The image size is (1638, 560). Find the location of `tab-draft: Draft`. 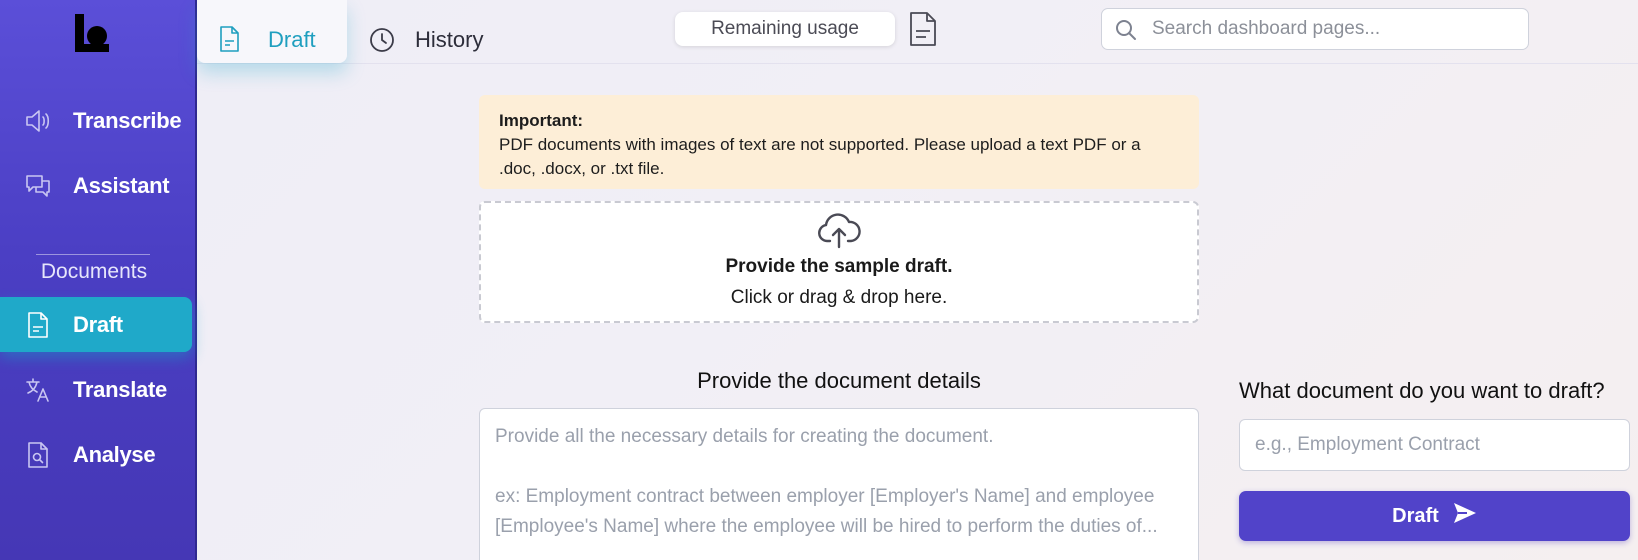

tab-draft: Draft is located at coordinates (272, 31).